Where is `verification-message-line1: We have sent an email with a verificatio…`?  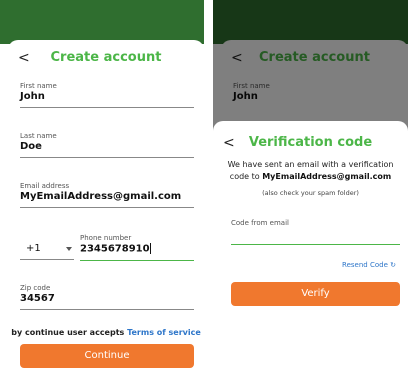
verification-message-line1: We have sent an email with a verificatio… is located at coordinates (310, 164).